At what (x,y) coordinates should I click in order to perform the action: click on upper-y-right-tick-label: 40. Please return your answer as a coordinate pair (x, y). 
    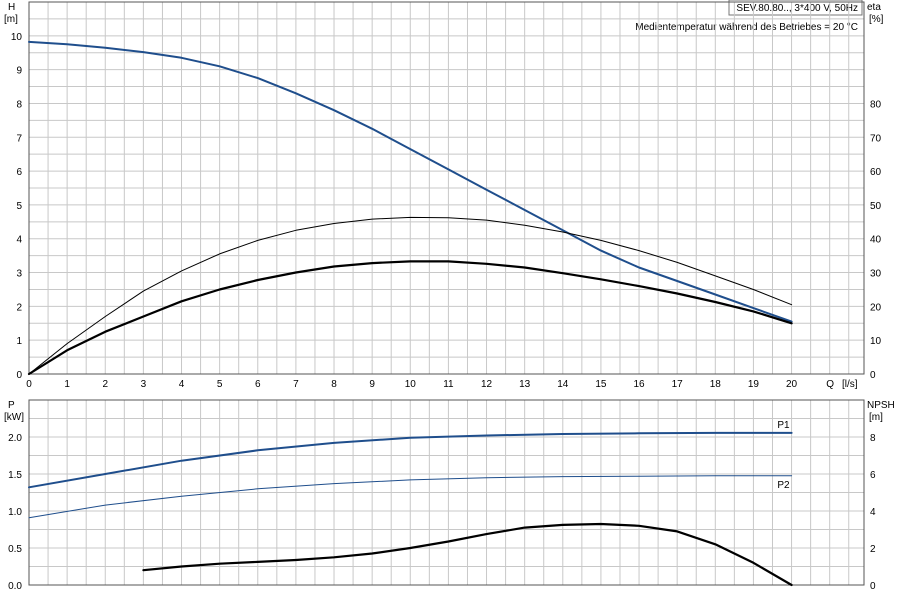
    Looking at the image, I should click on (876, 240).